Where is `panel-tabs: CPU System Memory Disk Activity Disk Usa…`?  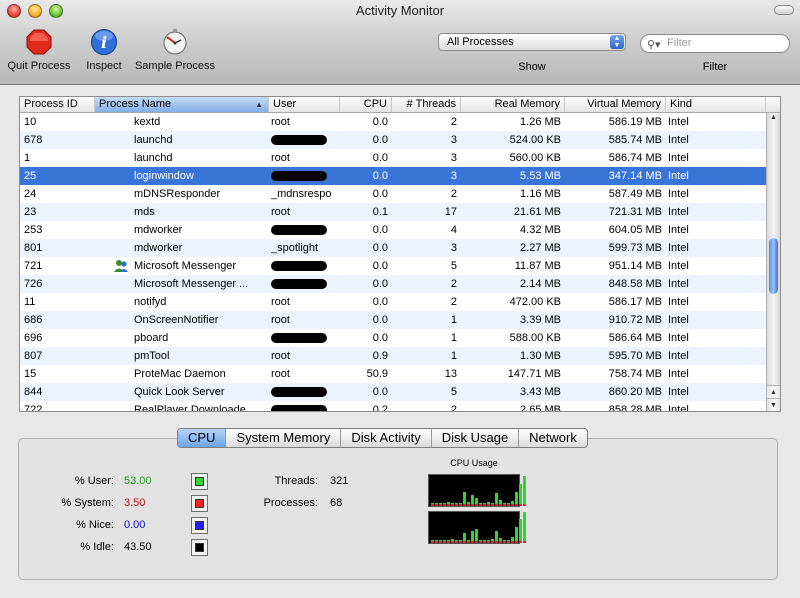 panel-tabs: CPU System Memory Disk Activity Disk Usa… is located at coordinates (382, 438).